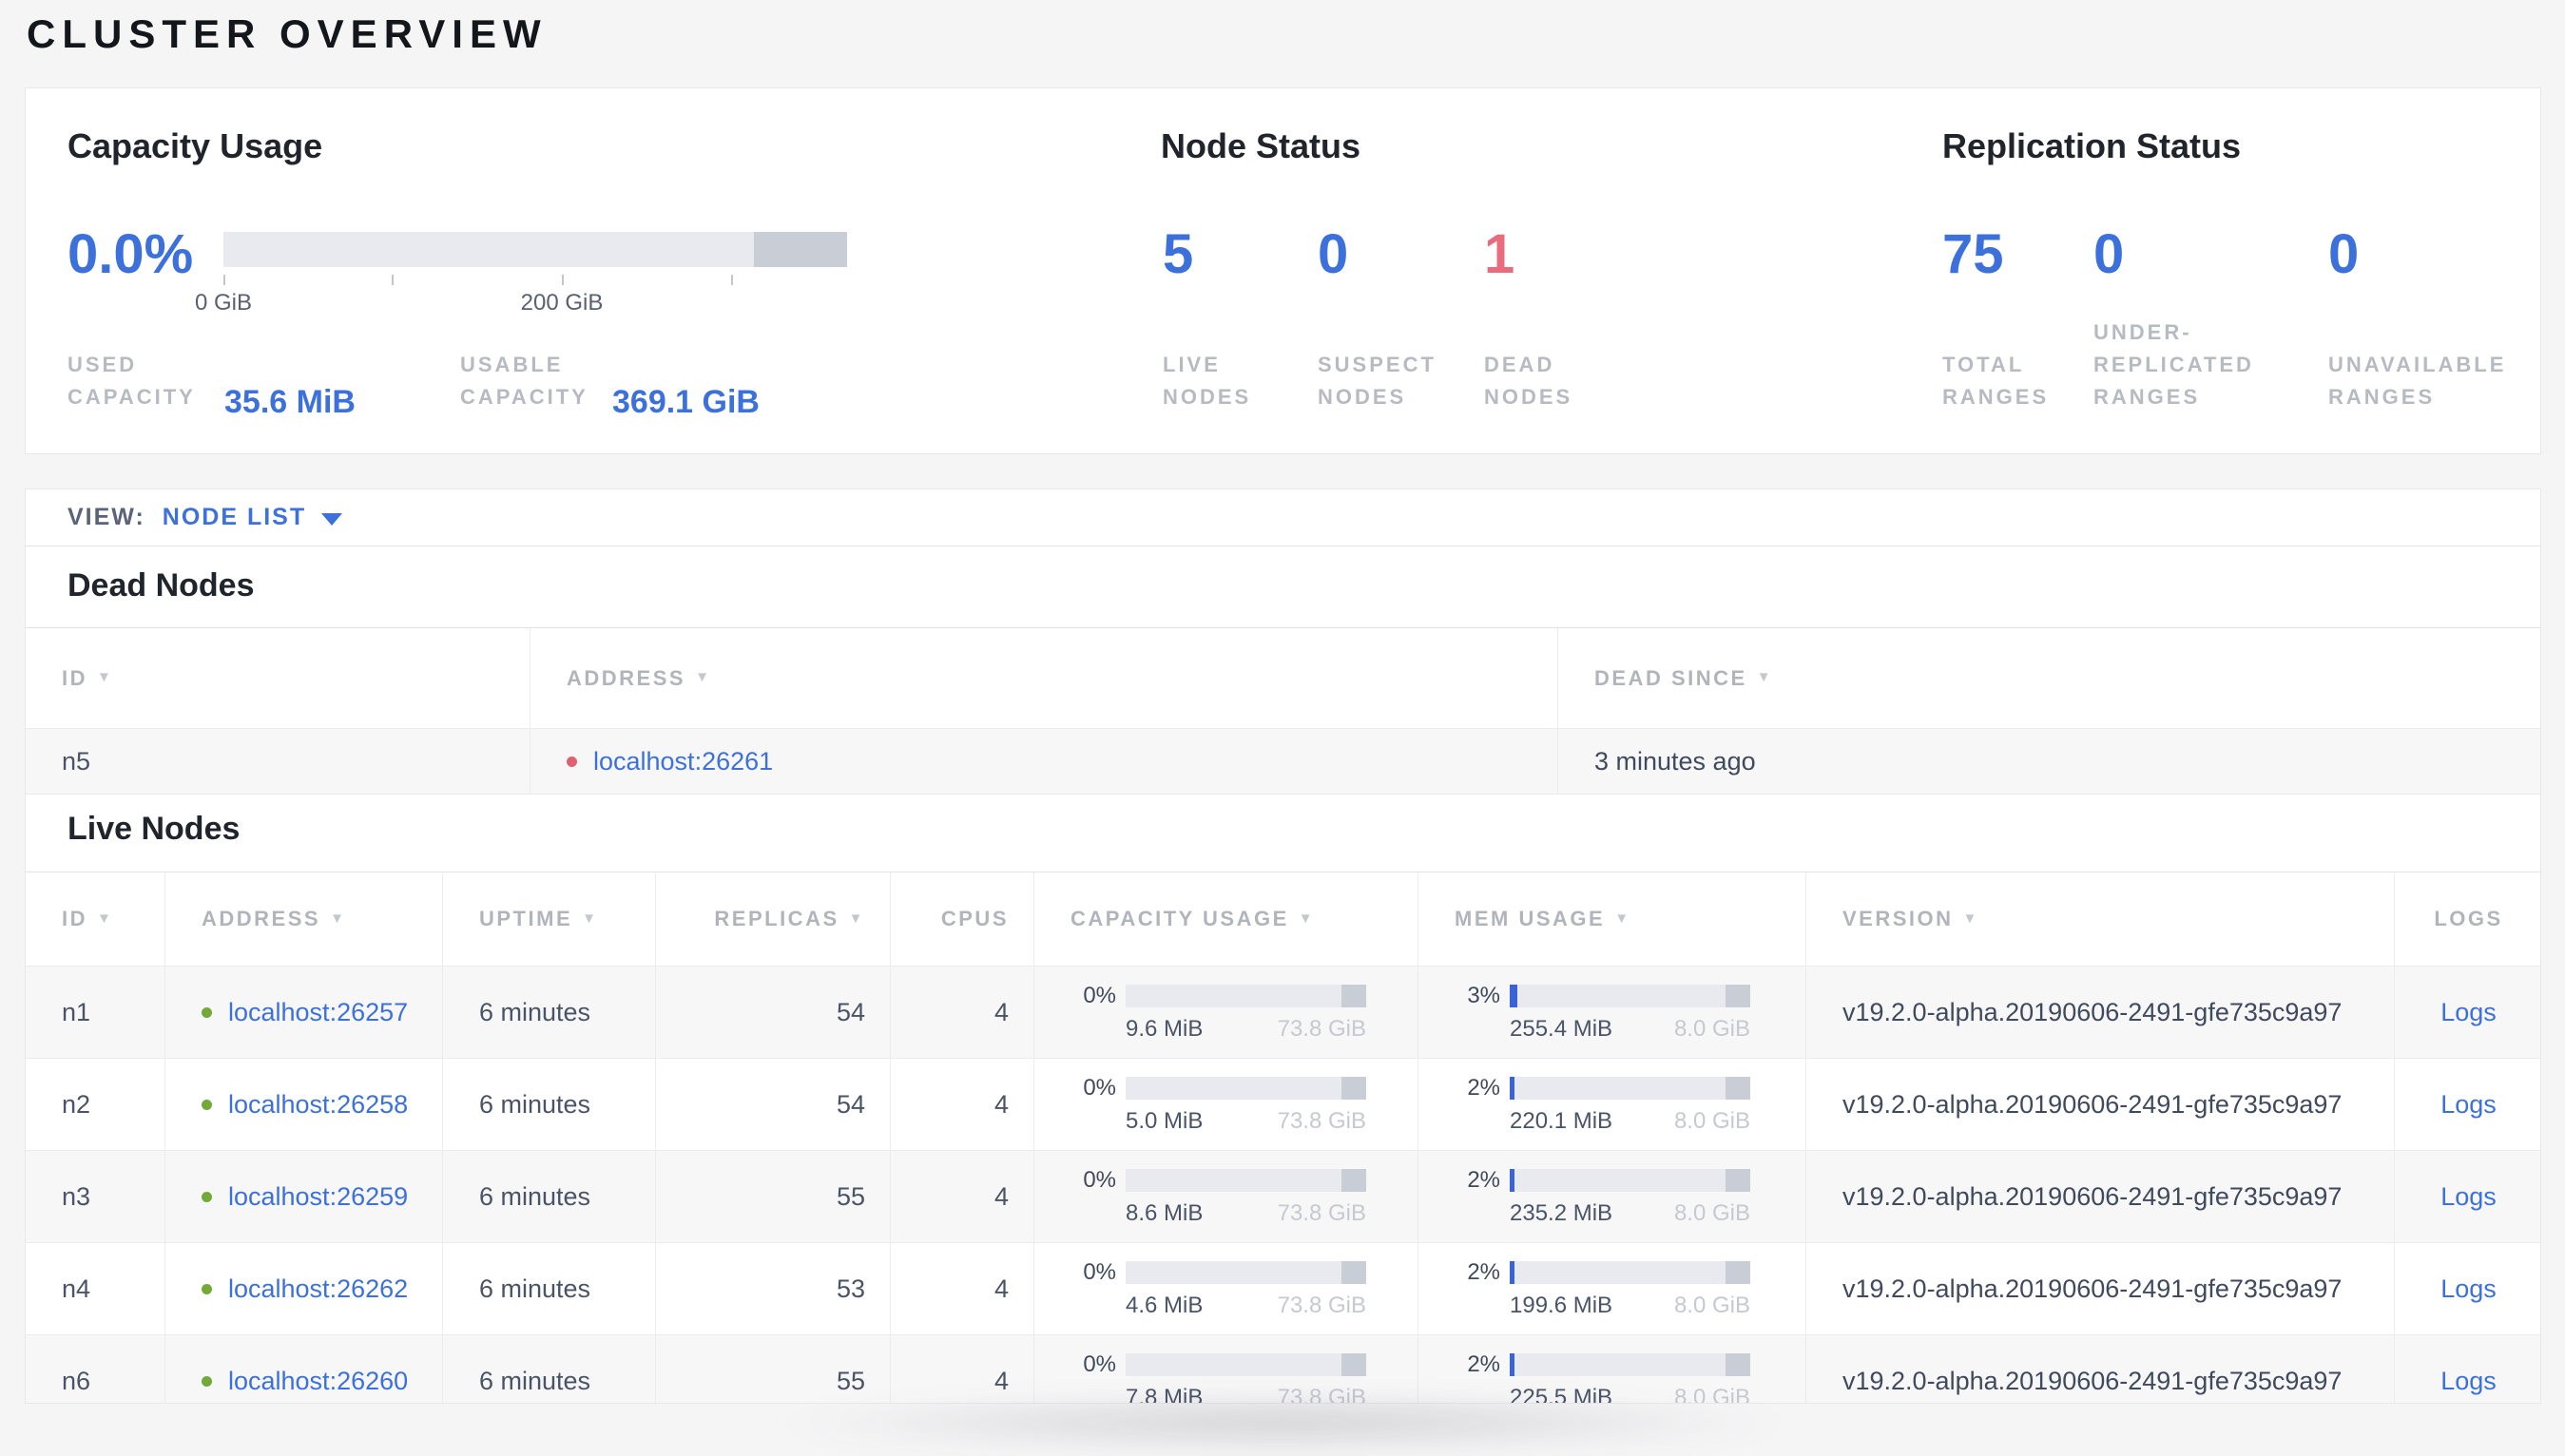  I want to click on capacity-stat-label: USABLE CAPACITY, so click(524, 381).